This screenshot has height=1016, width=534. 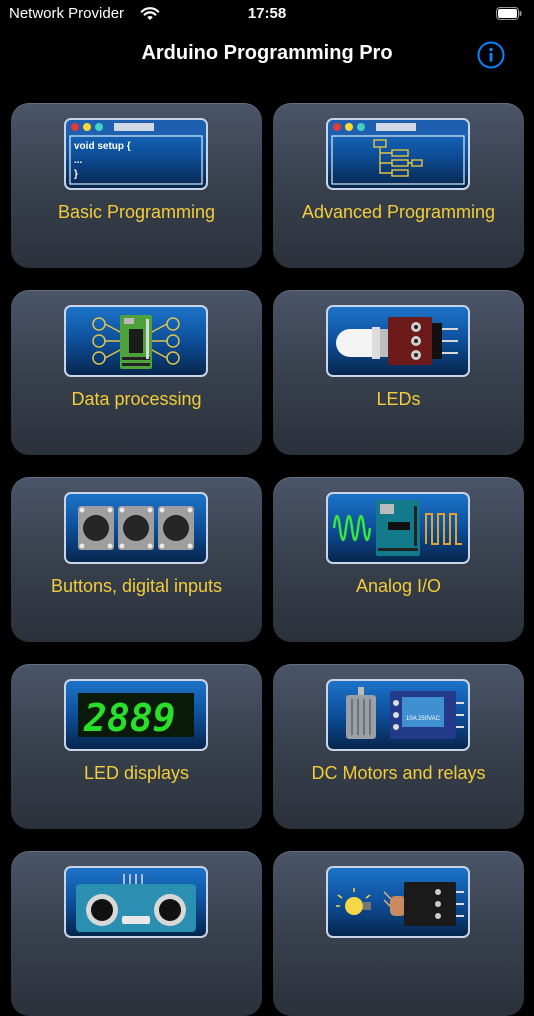 I want to click on data-processing-icon, so click(x=136, y=341).